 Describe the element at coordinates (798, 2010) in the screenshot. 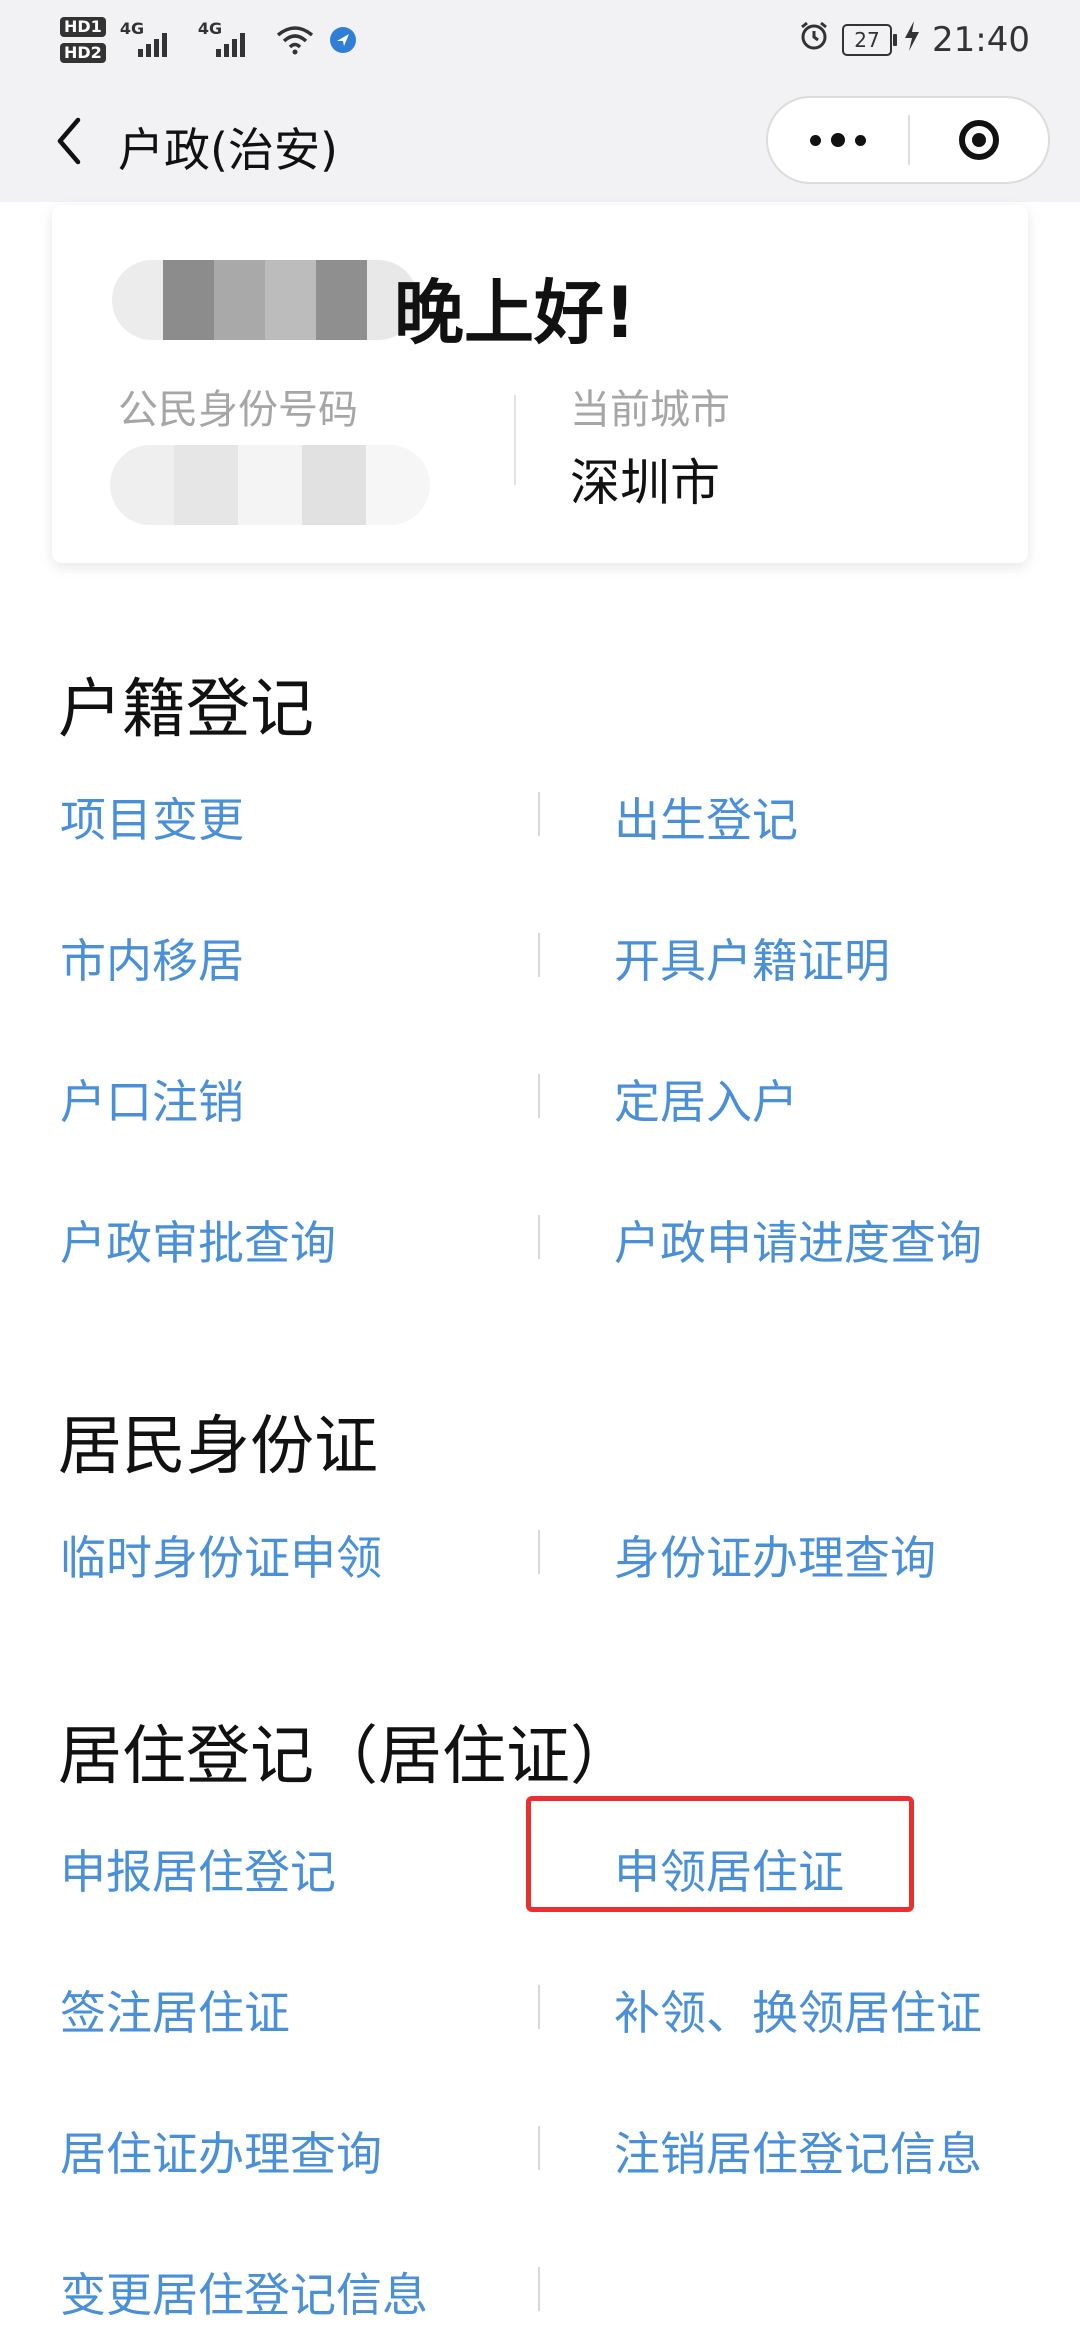

I see `link-reissue-residence-permit: 补领、换领居住证` at that location.